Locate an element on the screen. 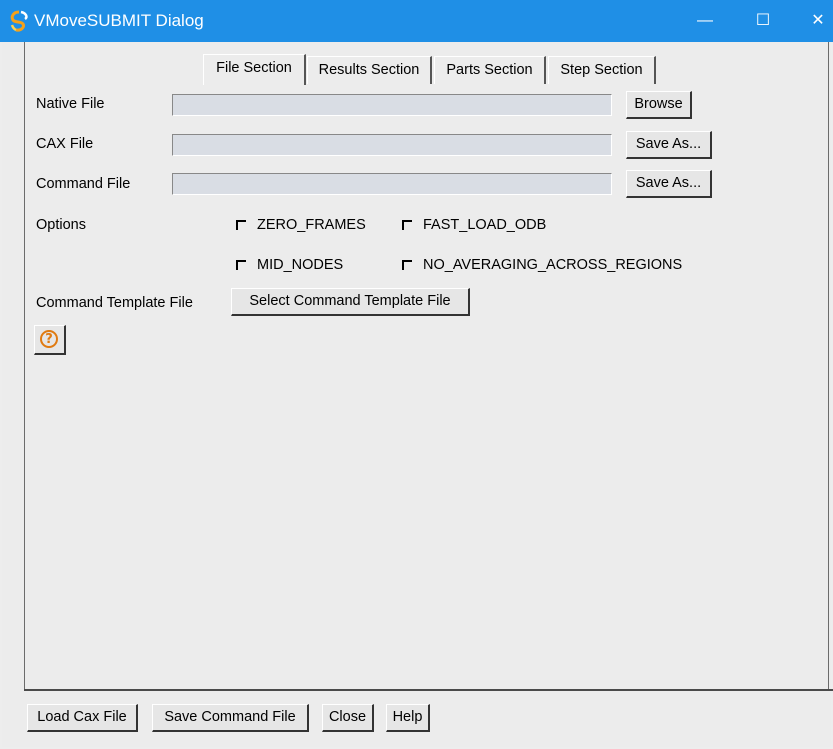 This screenshot has height=749, width=833. command-template-label: Command Template File is located at coordinates (114, 303).